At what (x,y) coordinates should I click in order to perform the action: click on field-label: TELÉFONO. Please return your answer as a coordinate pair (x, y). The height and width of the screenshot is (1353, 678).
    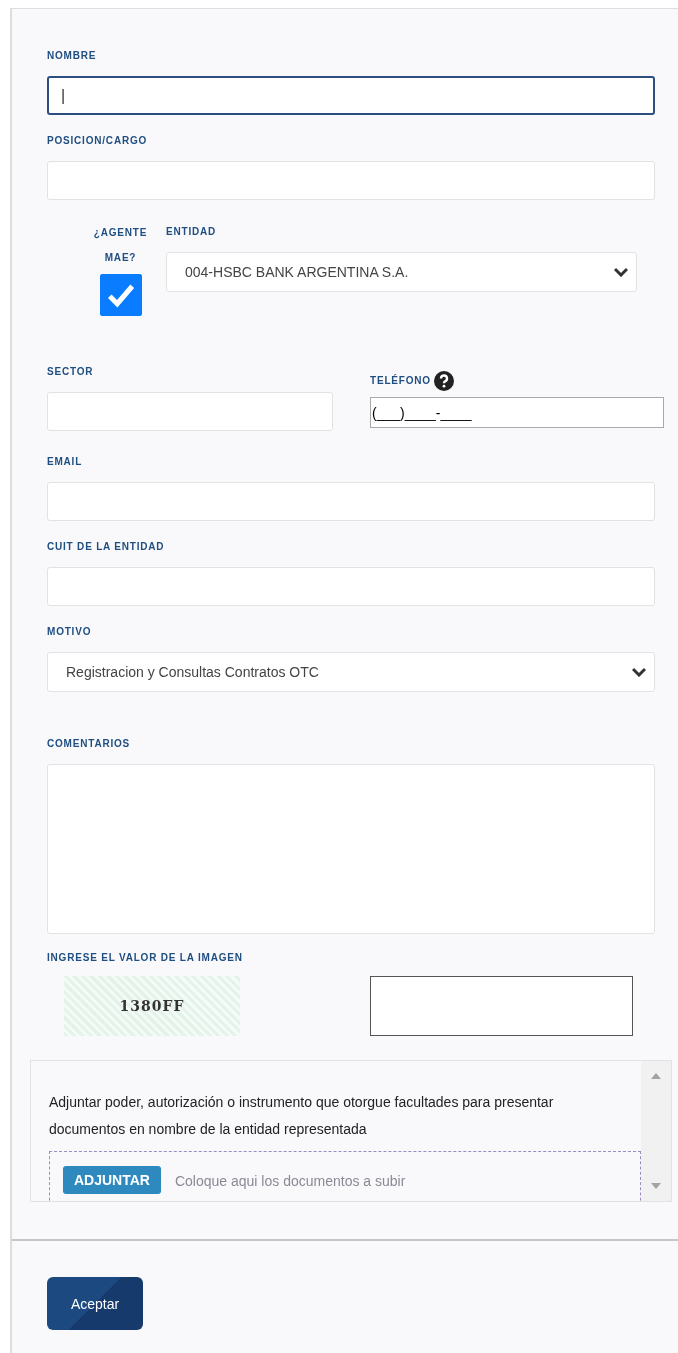
    Looking at the image, I should click on (400, 380).